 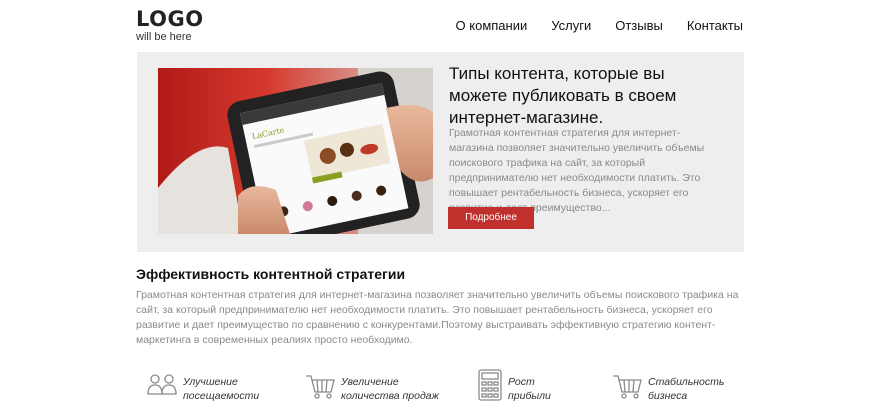 I want to click on feature-label-line1: Увеличение, so click(x=370, y=382).